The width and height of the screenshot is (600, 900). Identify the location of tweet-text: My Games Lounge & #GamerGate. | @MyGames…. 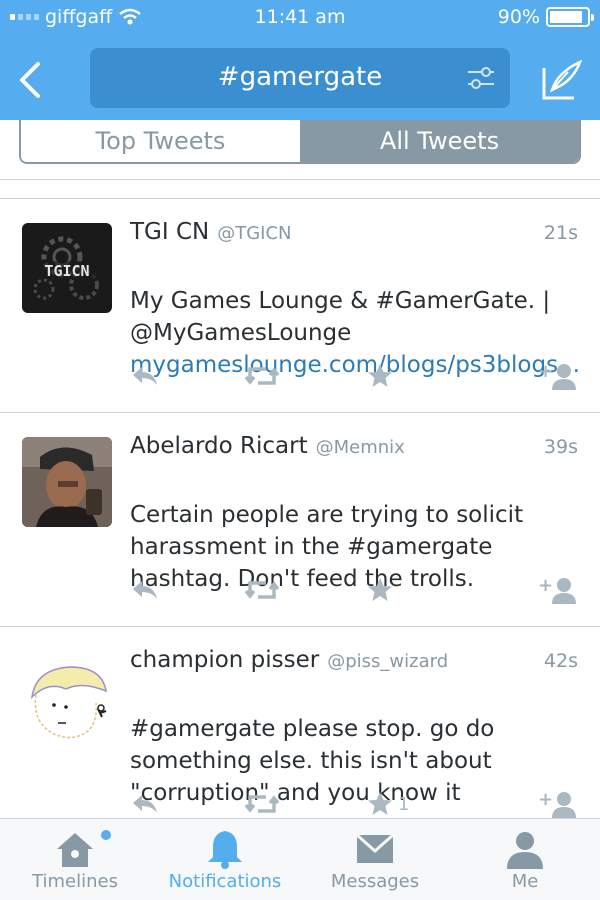
(340, 317).